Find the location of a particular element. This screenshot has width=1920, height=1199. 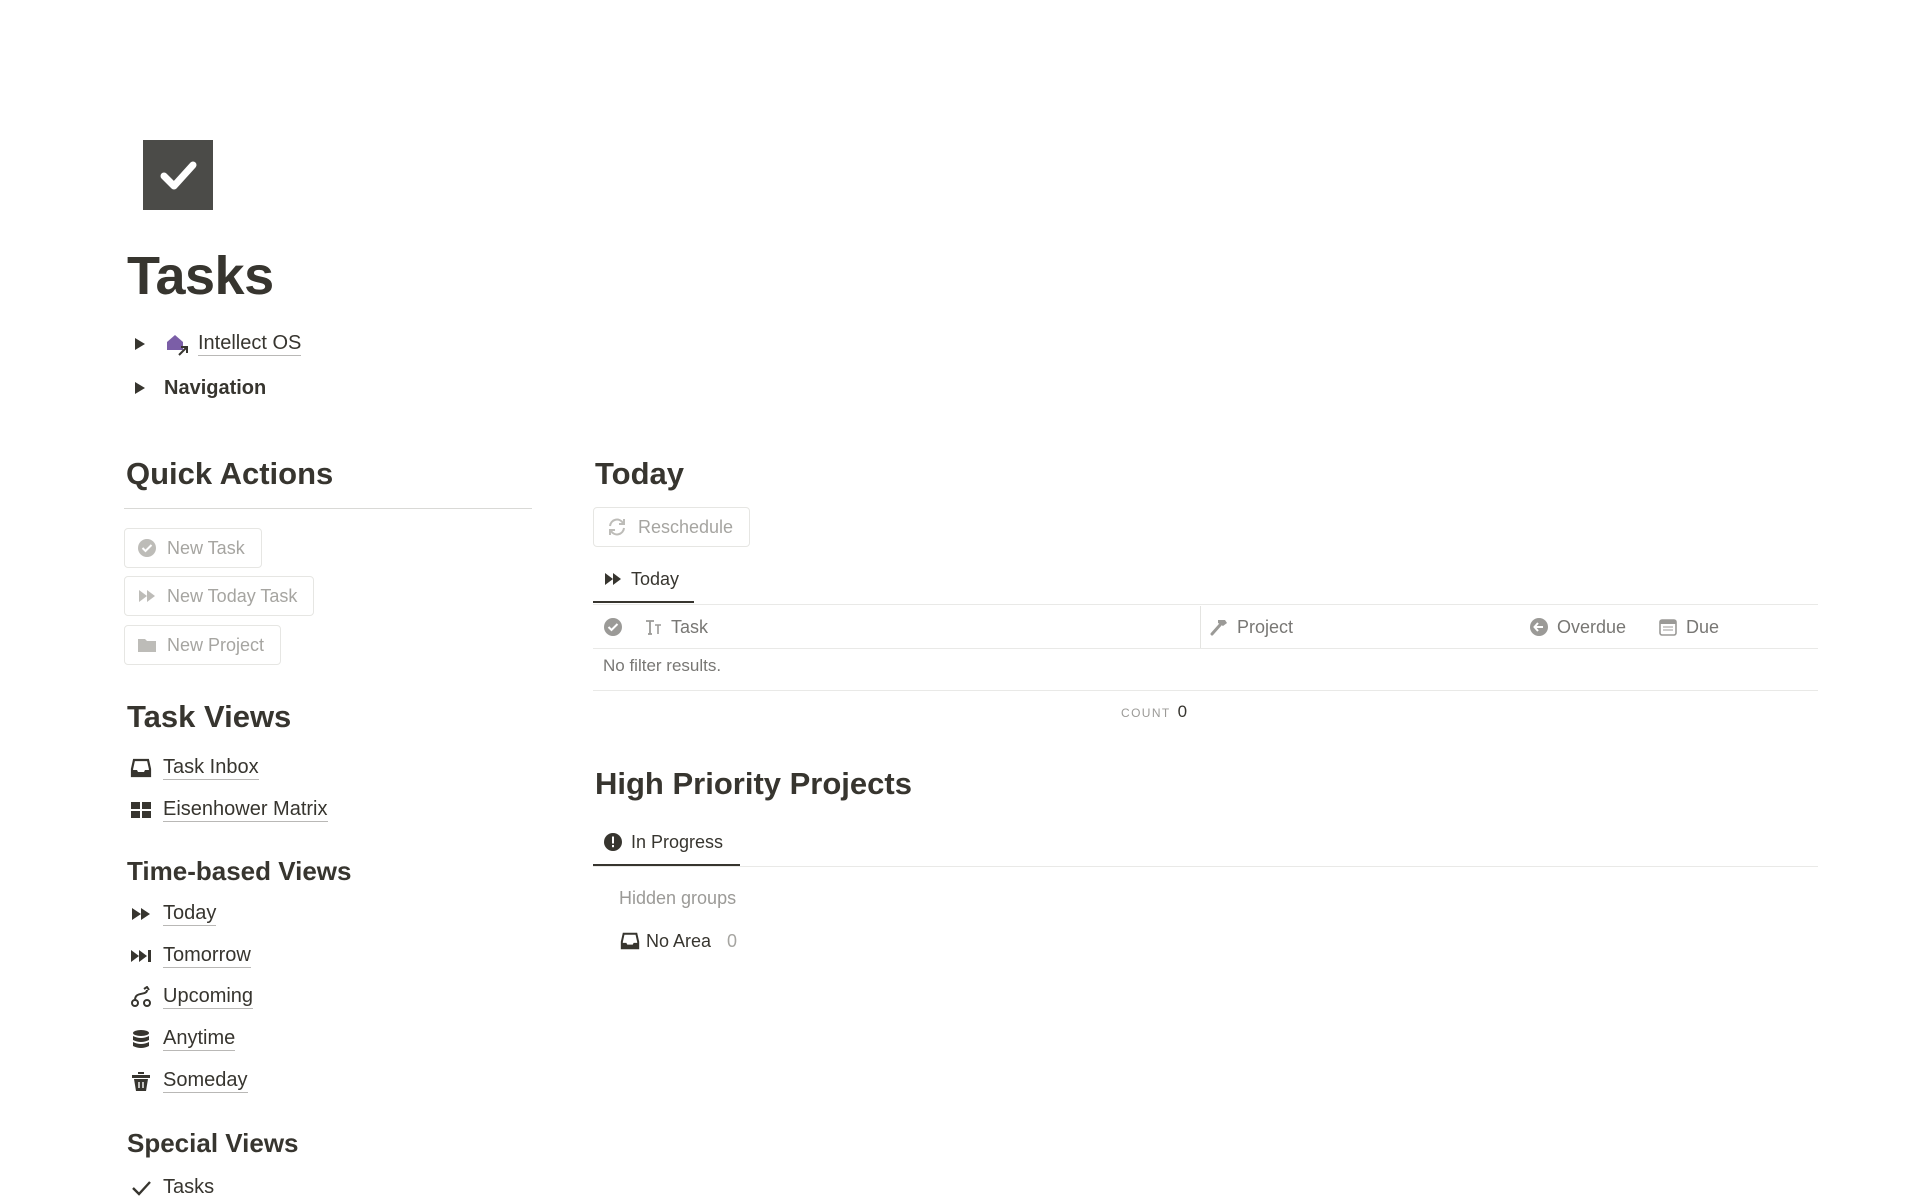

nav-item-someday: Someday is located at coordinates (188, 1081).